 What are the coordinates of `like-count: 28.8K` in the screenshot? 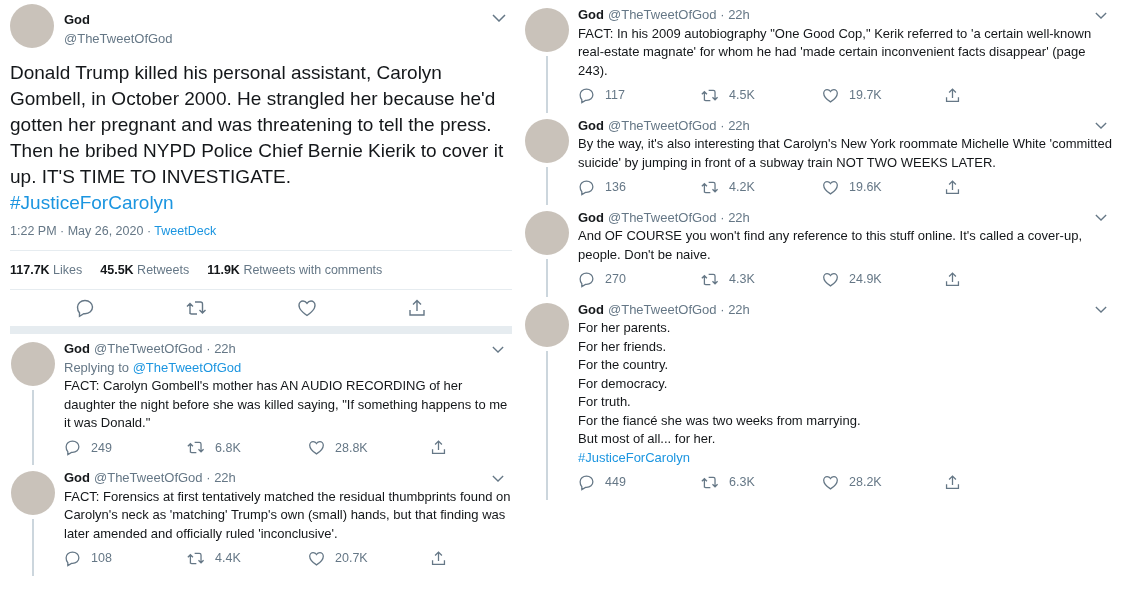 It's located at (351, 448).